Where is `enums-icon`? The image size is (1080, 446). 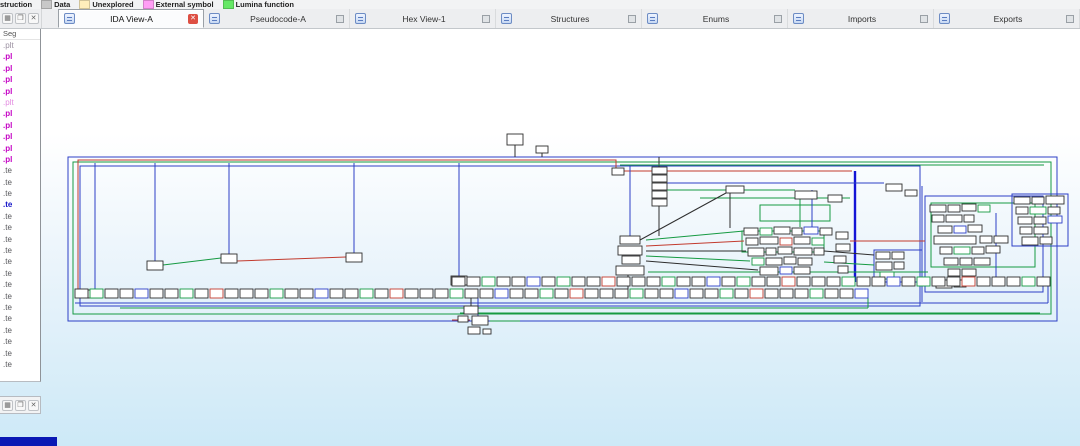
enums-icon is located at coordinates (652, 18).